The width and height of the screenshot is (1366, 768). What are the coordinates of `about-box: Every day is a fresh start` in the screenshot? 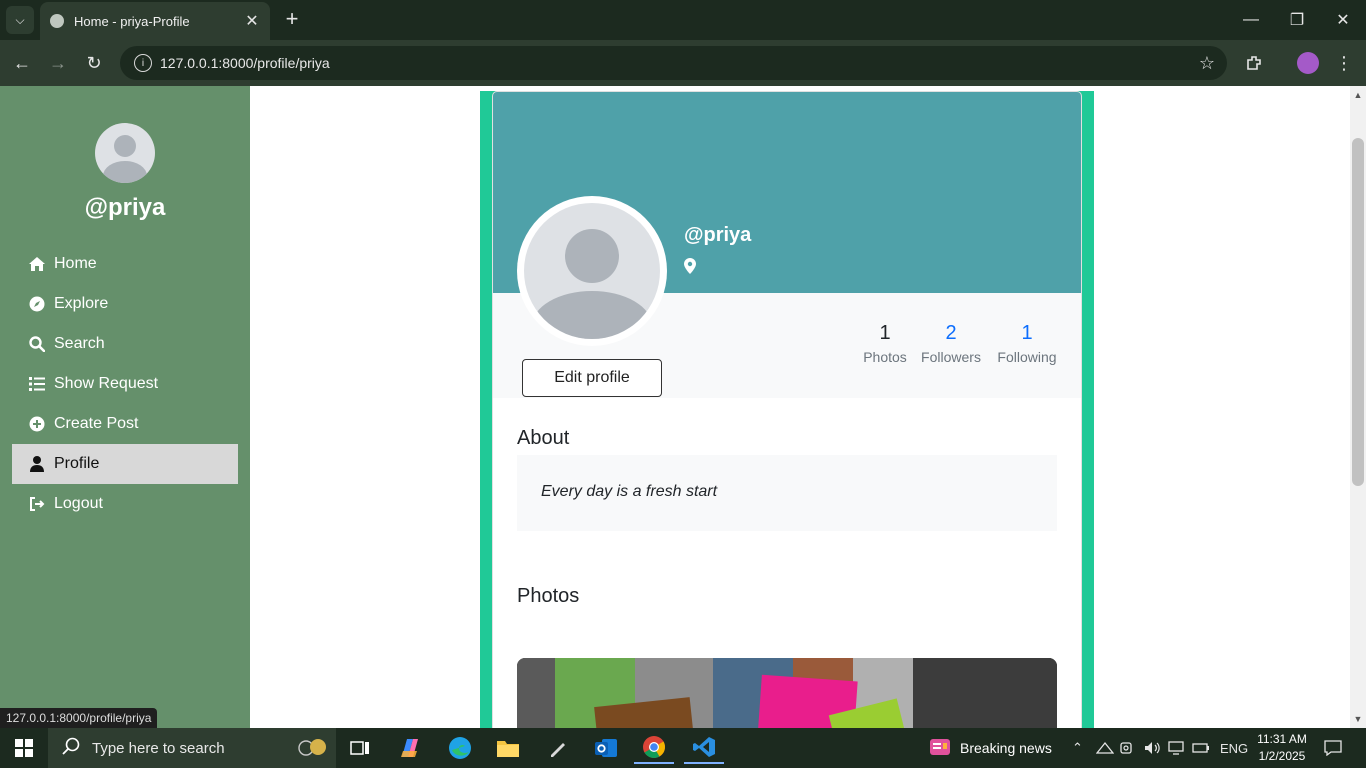 It's located at (787, 493).